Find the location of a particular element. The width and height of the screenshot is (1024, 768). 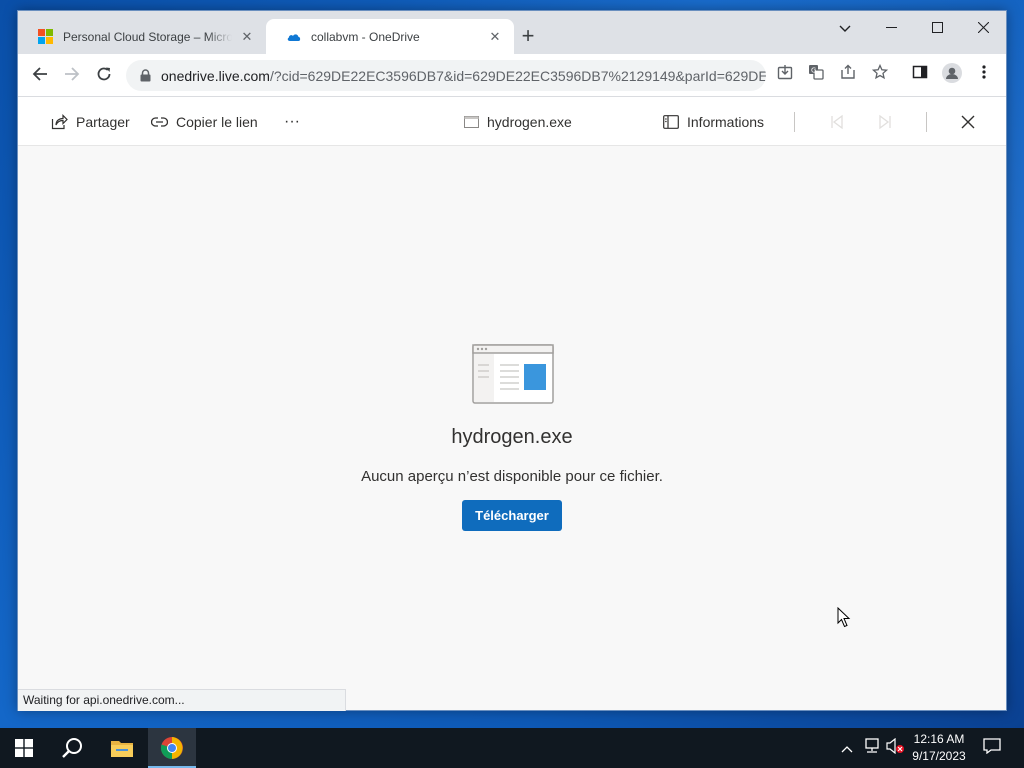

back-button is located at coordinates (40, 76).